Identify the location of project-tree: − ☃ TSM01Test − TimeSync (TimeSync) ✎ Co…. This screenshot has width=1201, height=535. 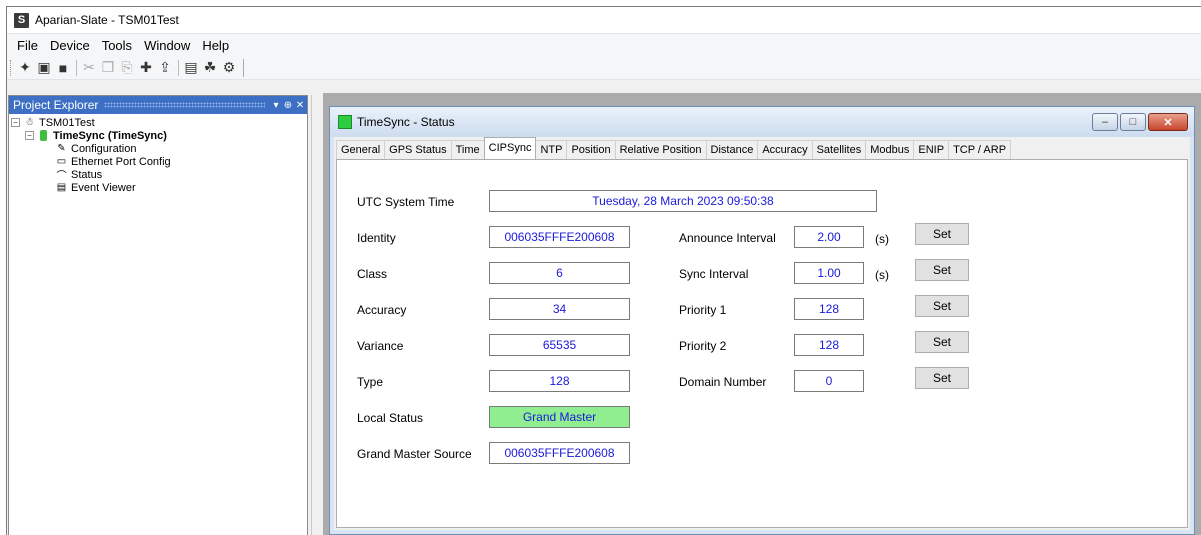
(158, 154).